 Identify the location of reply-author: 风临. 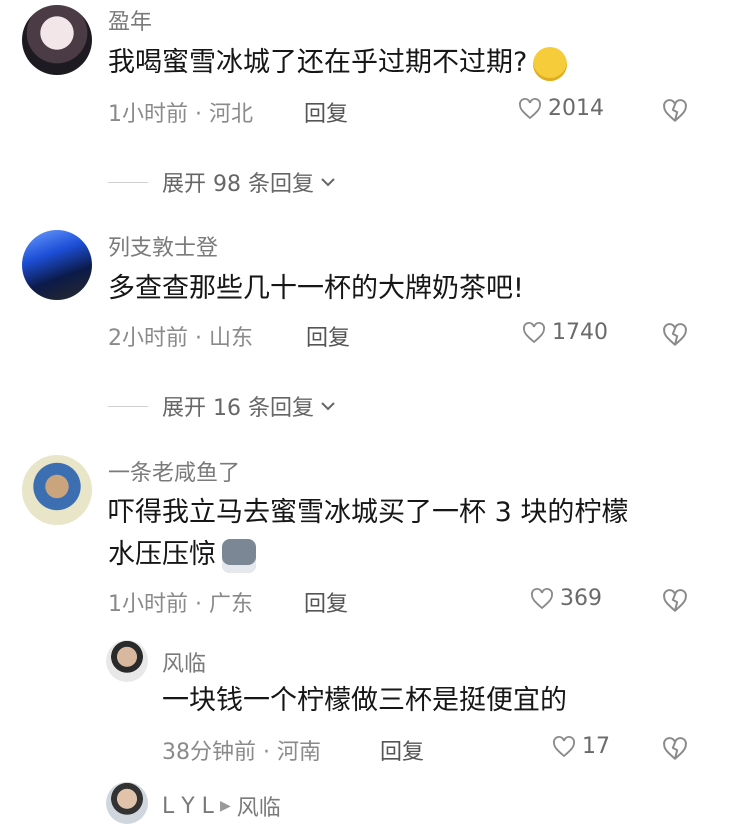
(184, 662).